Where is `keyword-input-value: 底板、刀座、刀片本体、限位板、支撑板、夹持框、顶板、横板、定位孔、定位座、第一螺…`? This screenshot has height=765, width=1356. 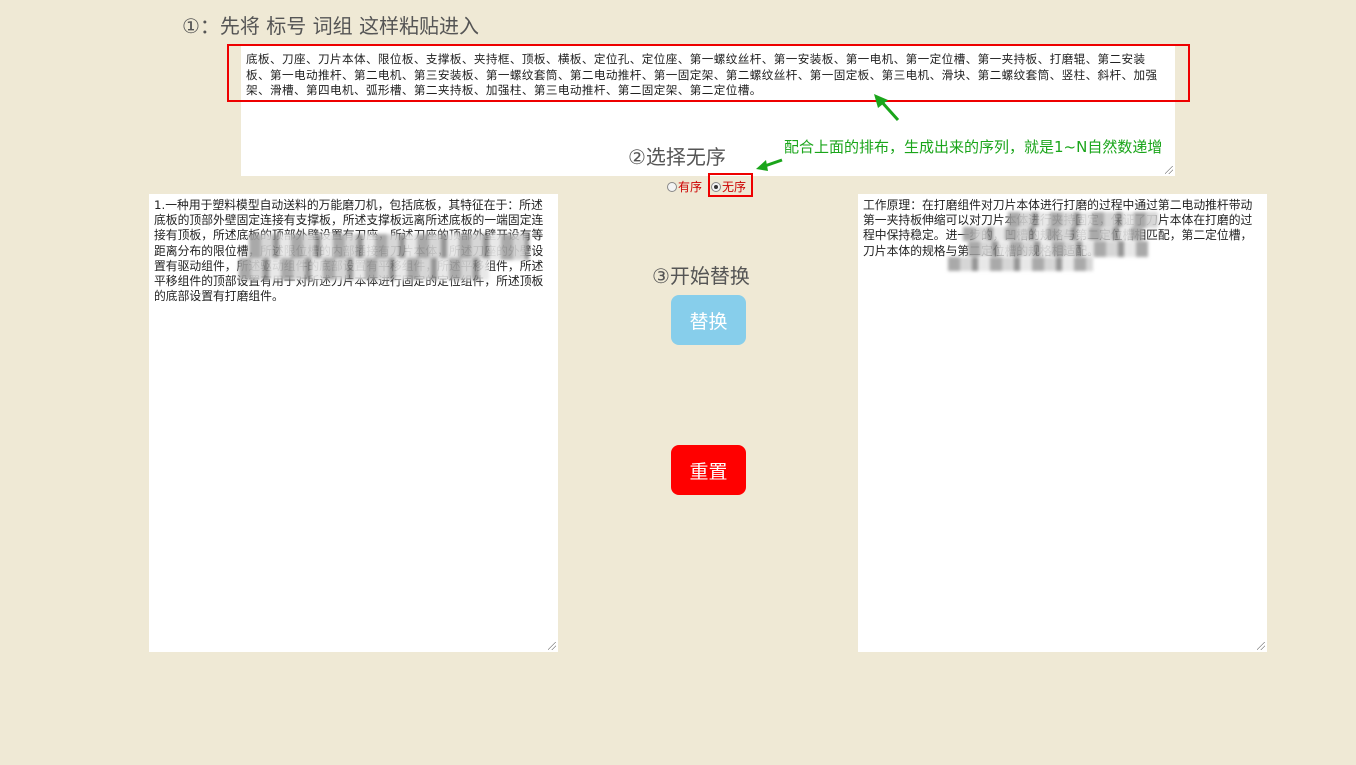 keyword-input-value: 底板、刀座、刀片本体、限位板、支撑板、夹持框、顶板、横板、定位孔、定位座、第一螺… is located at coordinates (702, 74).